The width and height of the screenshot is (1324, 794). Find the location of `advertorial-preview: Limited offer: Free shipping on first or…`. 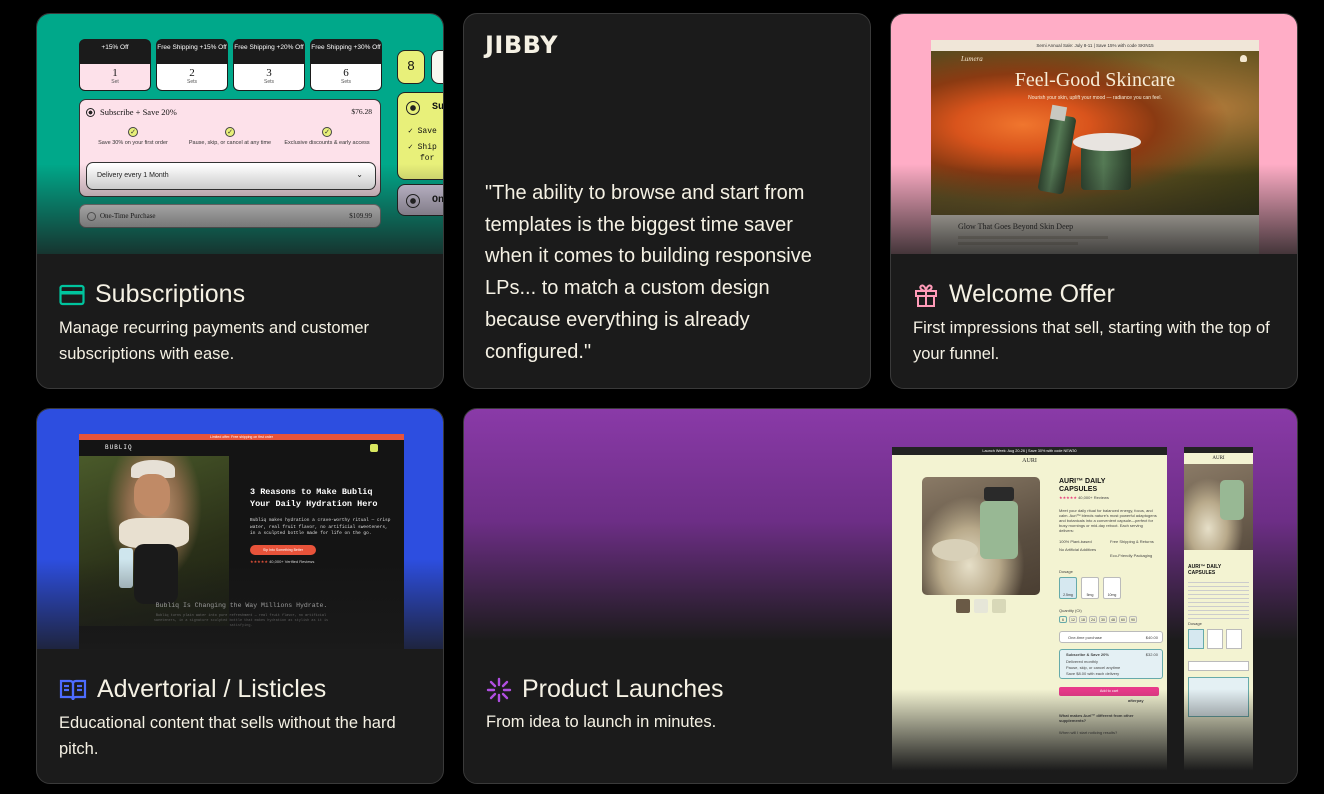

advertorial-preview: Limited offer: Free shipping on first or… is located at coordinates (240, 529).